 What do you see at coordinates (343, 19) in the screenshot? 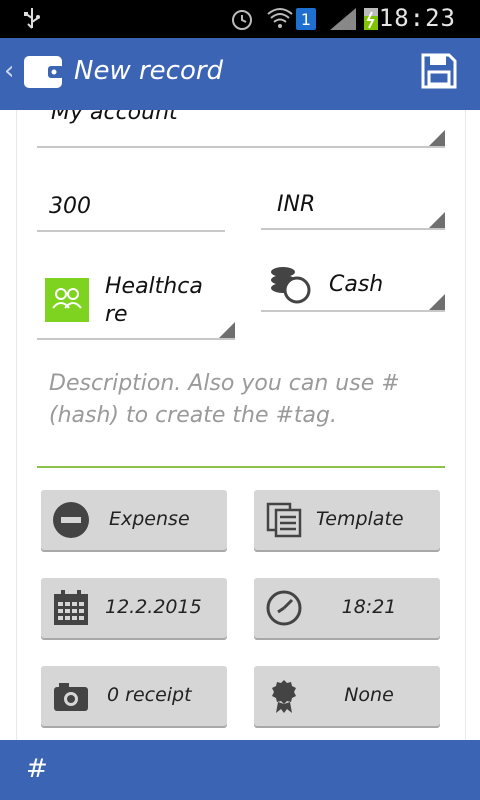
I see `signal-icon` at bounding box center [343, 19].